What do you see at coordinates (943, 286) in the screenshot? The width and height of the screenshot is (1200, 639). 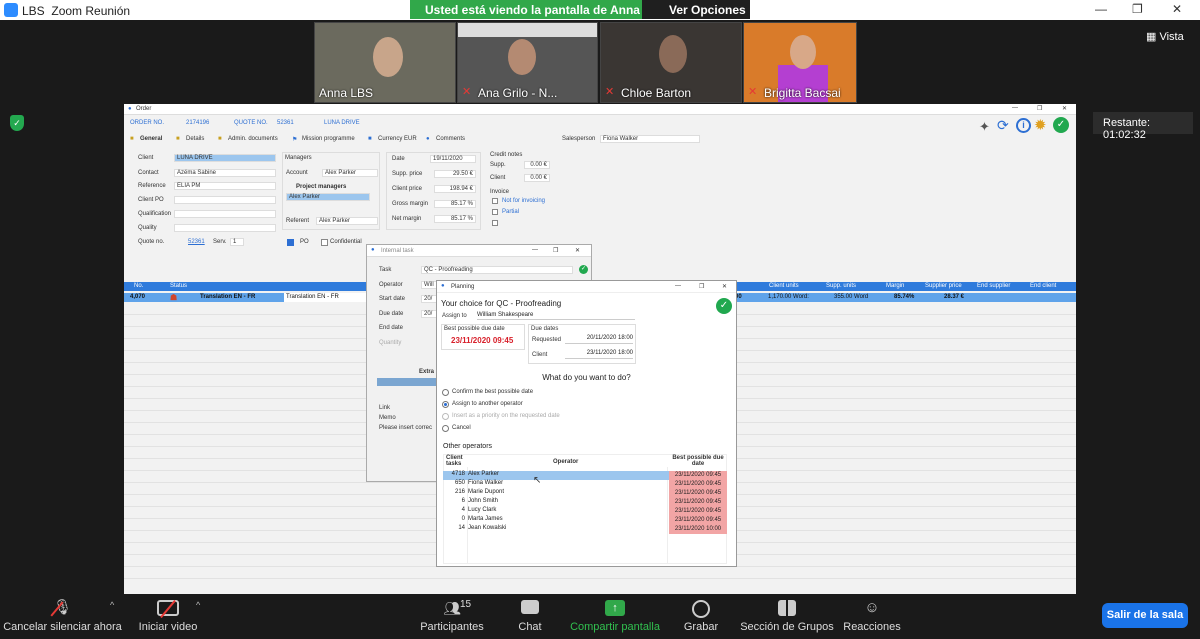 I see `col-supplier-price: Supplier price` at bounding box center [943, 286].